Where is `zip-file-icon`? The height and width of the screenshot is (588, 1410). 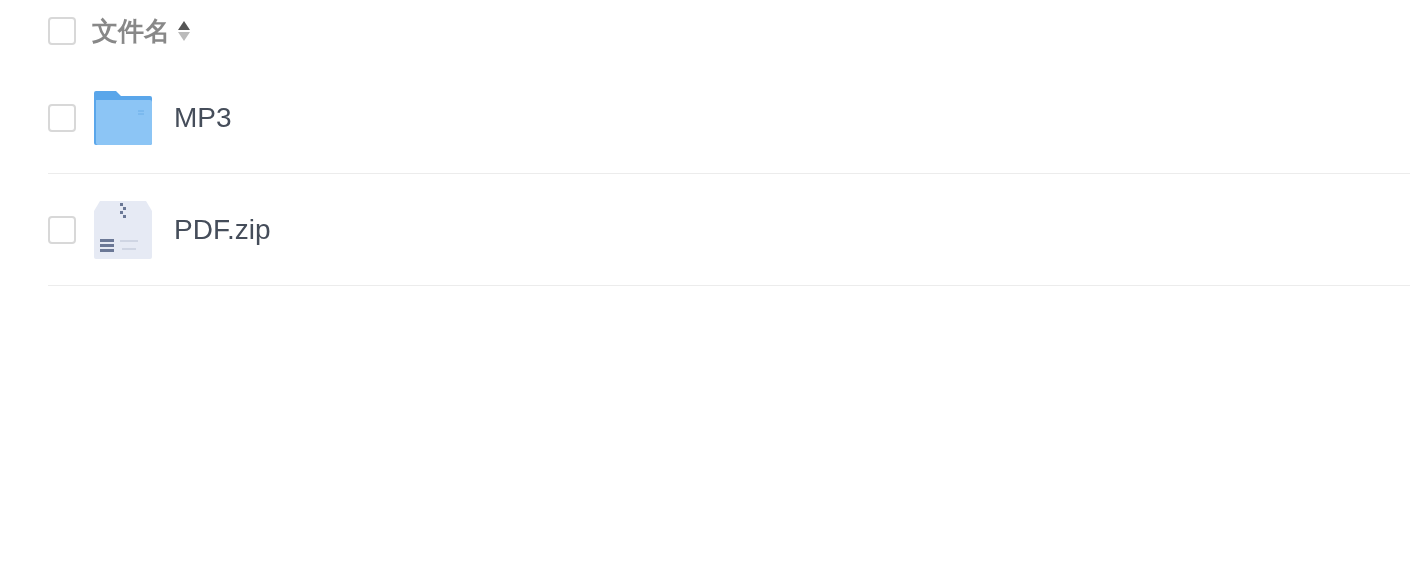 zip-file-icon is located at coordinates (123, 229).